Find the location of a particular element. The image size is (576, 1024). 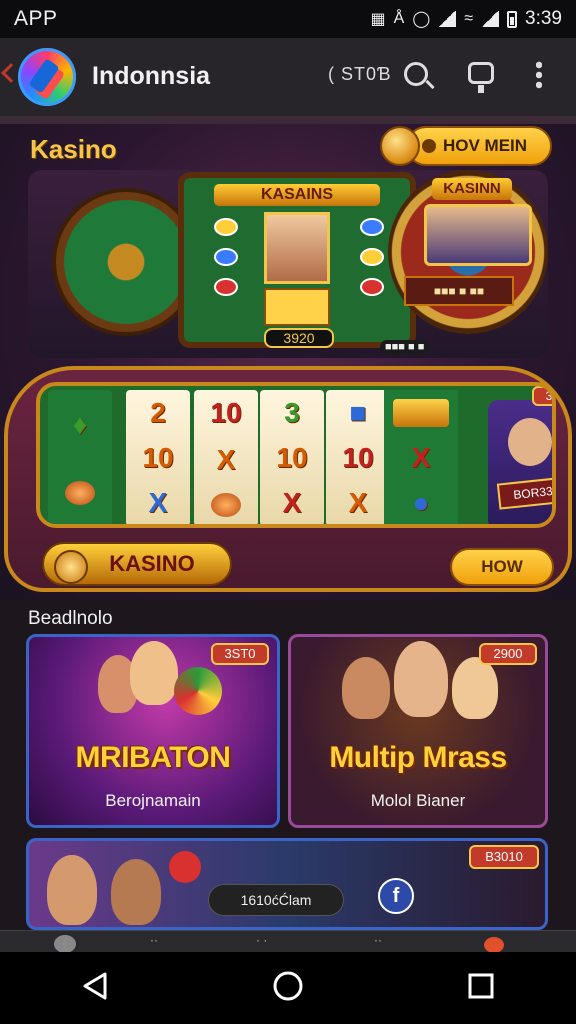

players-portrait is located at coordinates (478, 235).